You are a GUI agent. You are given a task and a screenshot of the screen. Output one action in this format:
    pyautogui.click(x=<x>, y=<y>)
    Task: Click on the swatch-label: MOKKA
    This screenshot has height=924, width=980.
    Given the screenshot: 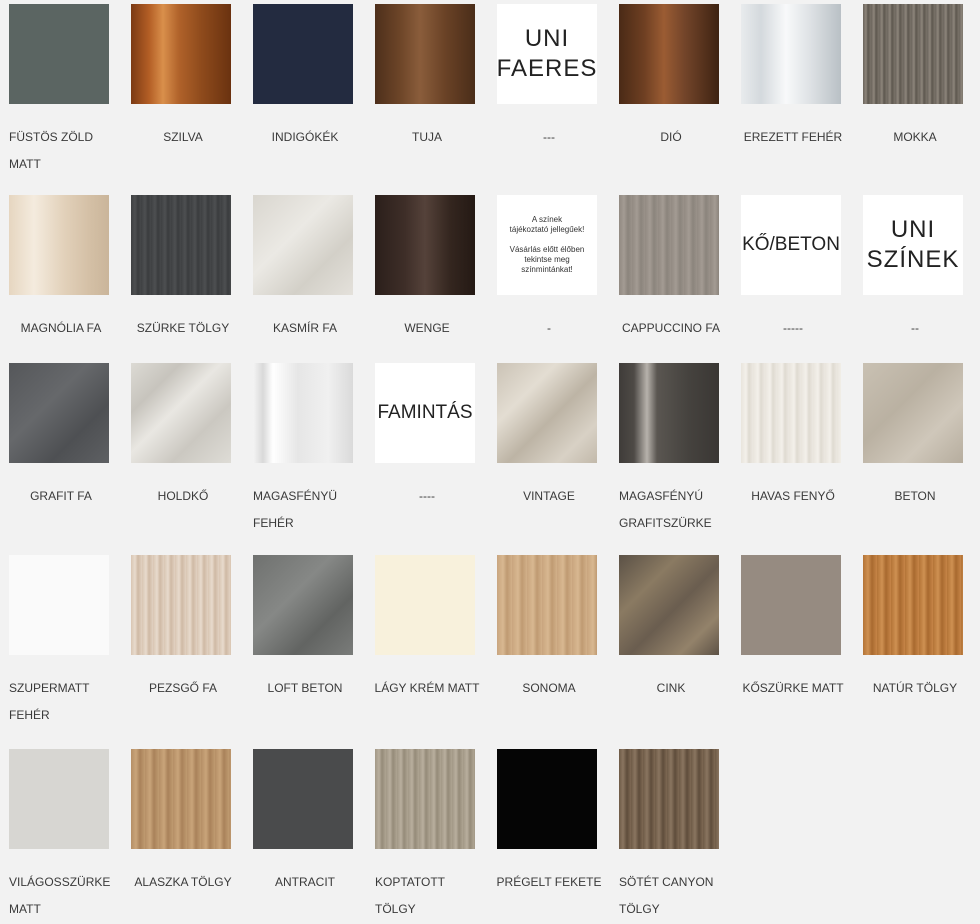 What is the action you would take?
    pyautogui.click(x=915, y=137)
    